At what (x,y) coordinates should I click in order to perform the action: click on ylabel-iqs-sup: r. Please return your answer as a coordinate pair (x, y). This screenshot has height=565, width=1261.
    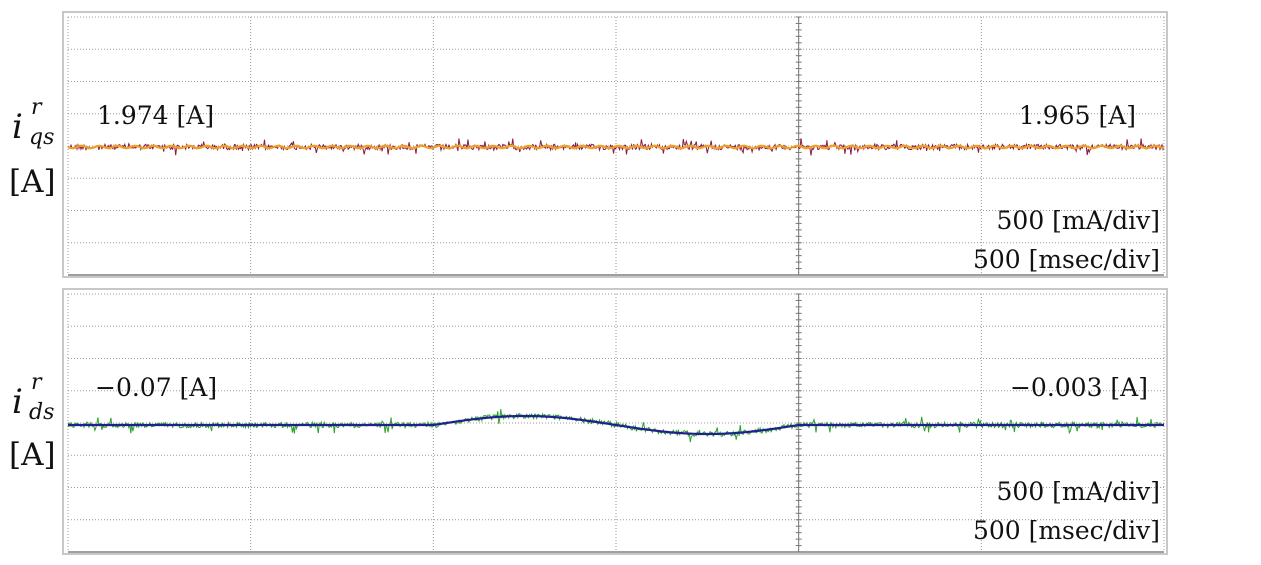
    Looking at the image, I should click on (37, 107).